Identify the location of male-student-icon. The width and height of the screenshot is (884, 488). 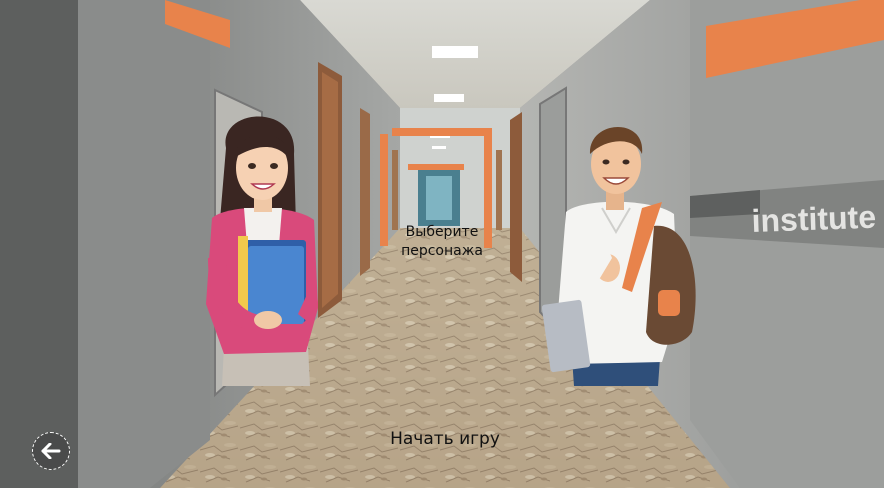
(619, 256).